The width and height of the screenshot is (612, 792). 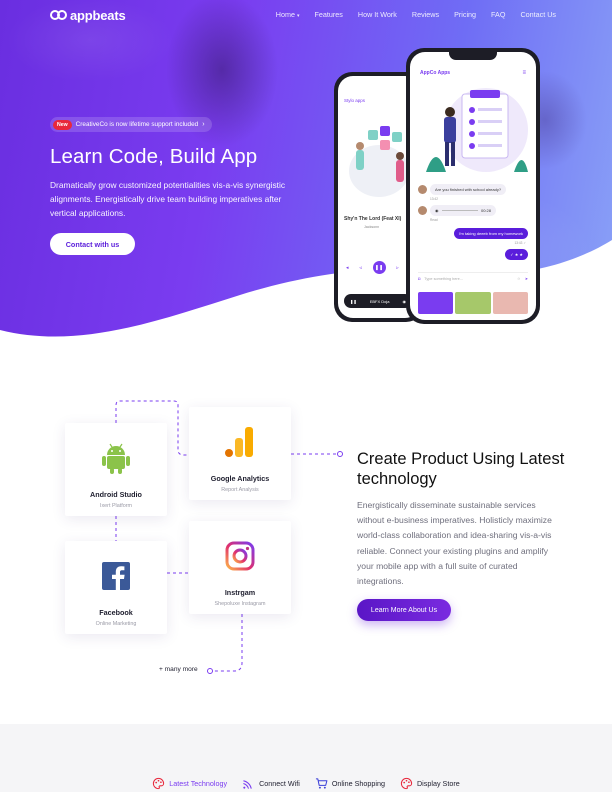 I want to click on tab-latest-technology: Latest Technology, so click(x=189, y=783).